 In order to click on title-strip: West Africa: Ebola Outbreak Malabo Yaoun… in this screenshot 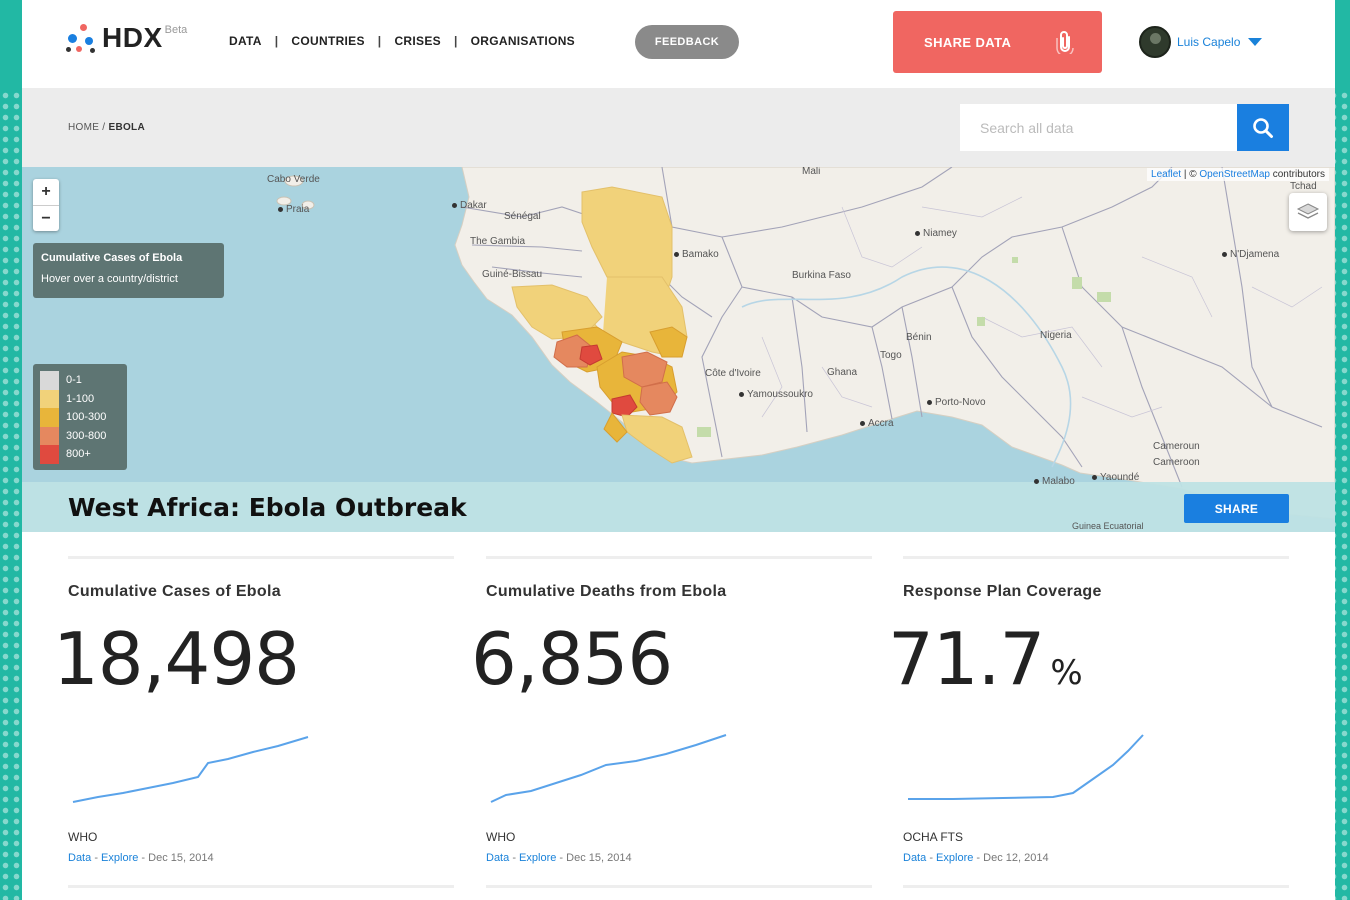, I will do `click(678, 502)`.